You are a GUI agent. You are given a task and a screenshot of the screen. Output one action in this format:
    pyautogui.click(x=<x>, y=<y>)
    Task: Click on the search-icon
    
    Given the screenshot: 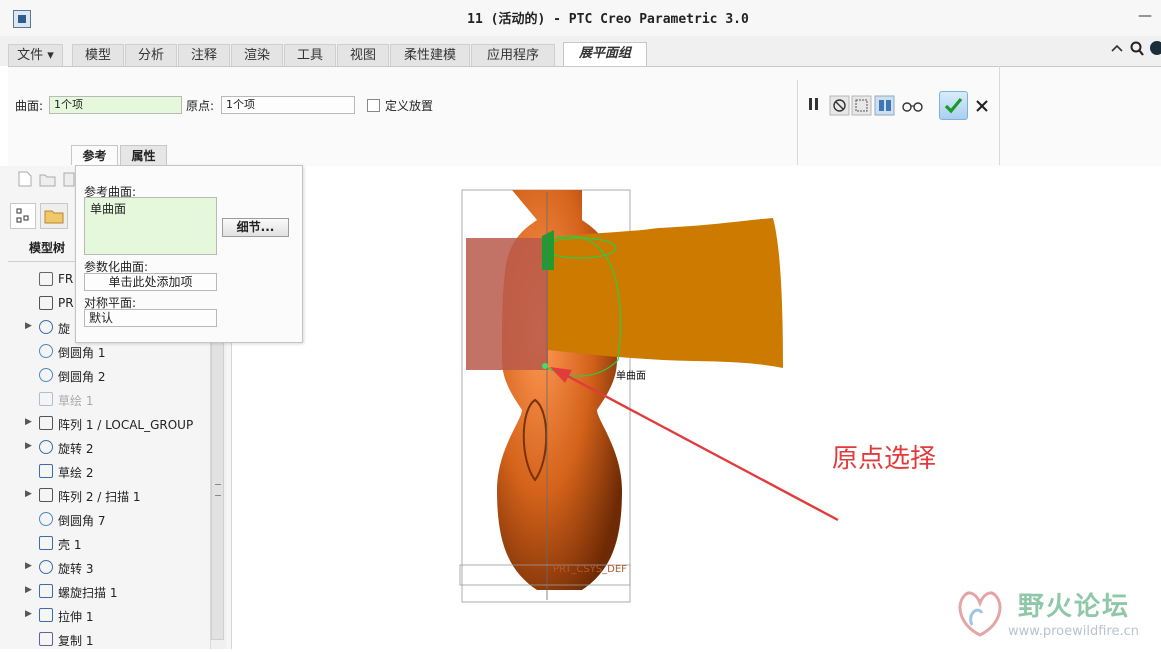 What is the action you would take?
    pyautogui.click(x=1137, y=48)
    